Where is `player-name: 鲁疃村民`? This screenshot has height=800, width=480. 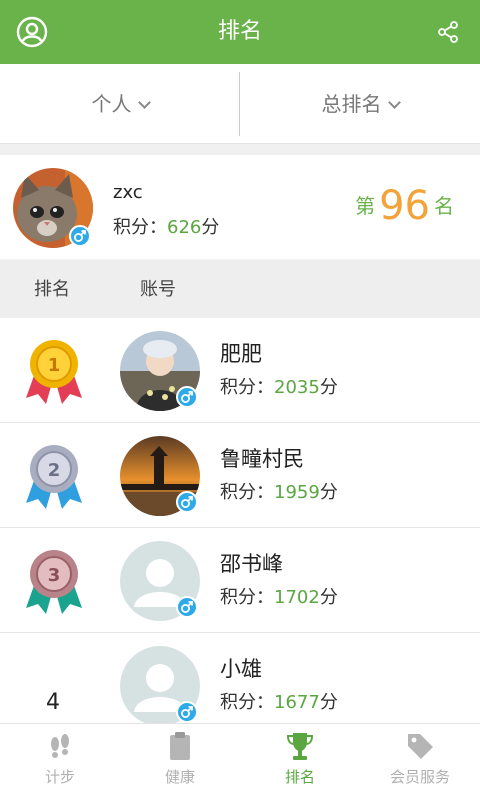 player-name: 鲁疃村民 is located at coordinates (262, 459).